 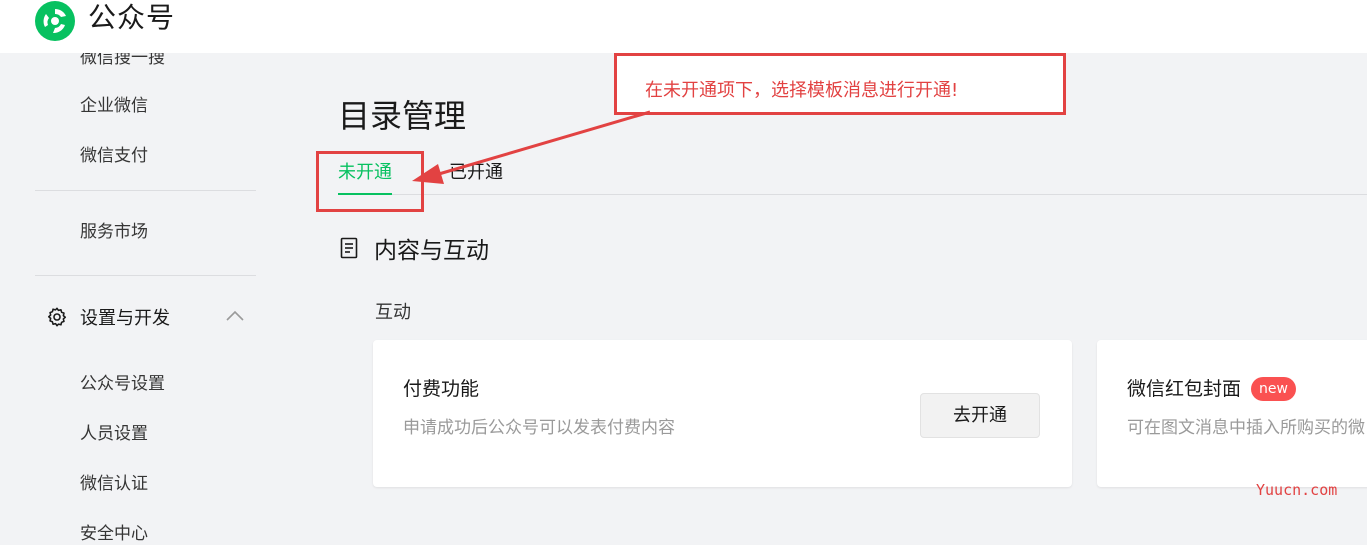 I want to click on sidebar-item-verification: 微信认证, so click(x=114, y=481).